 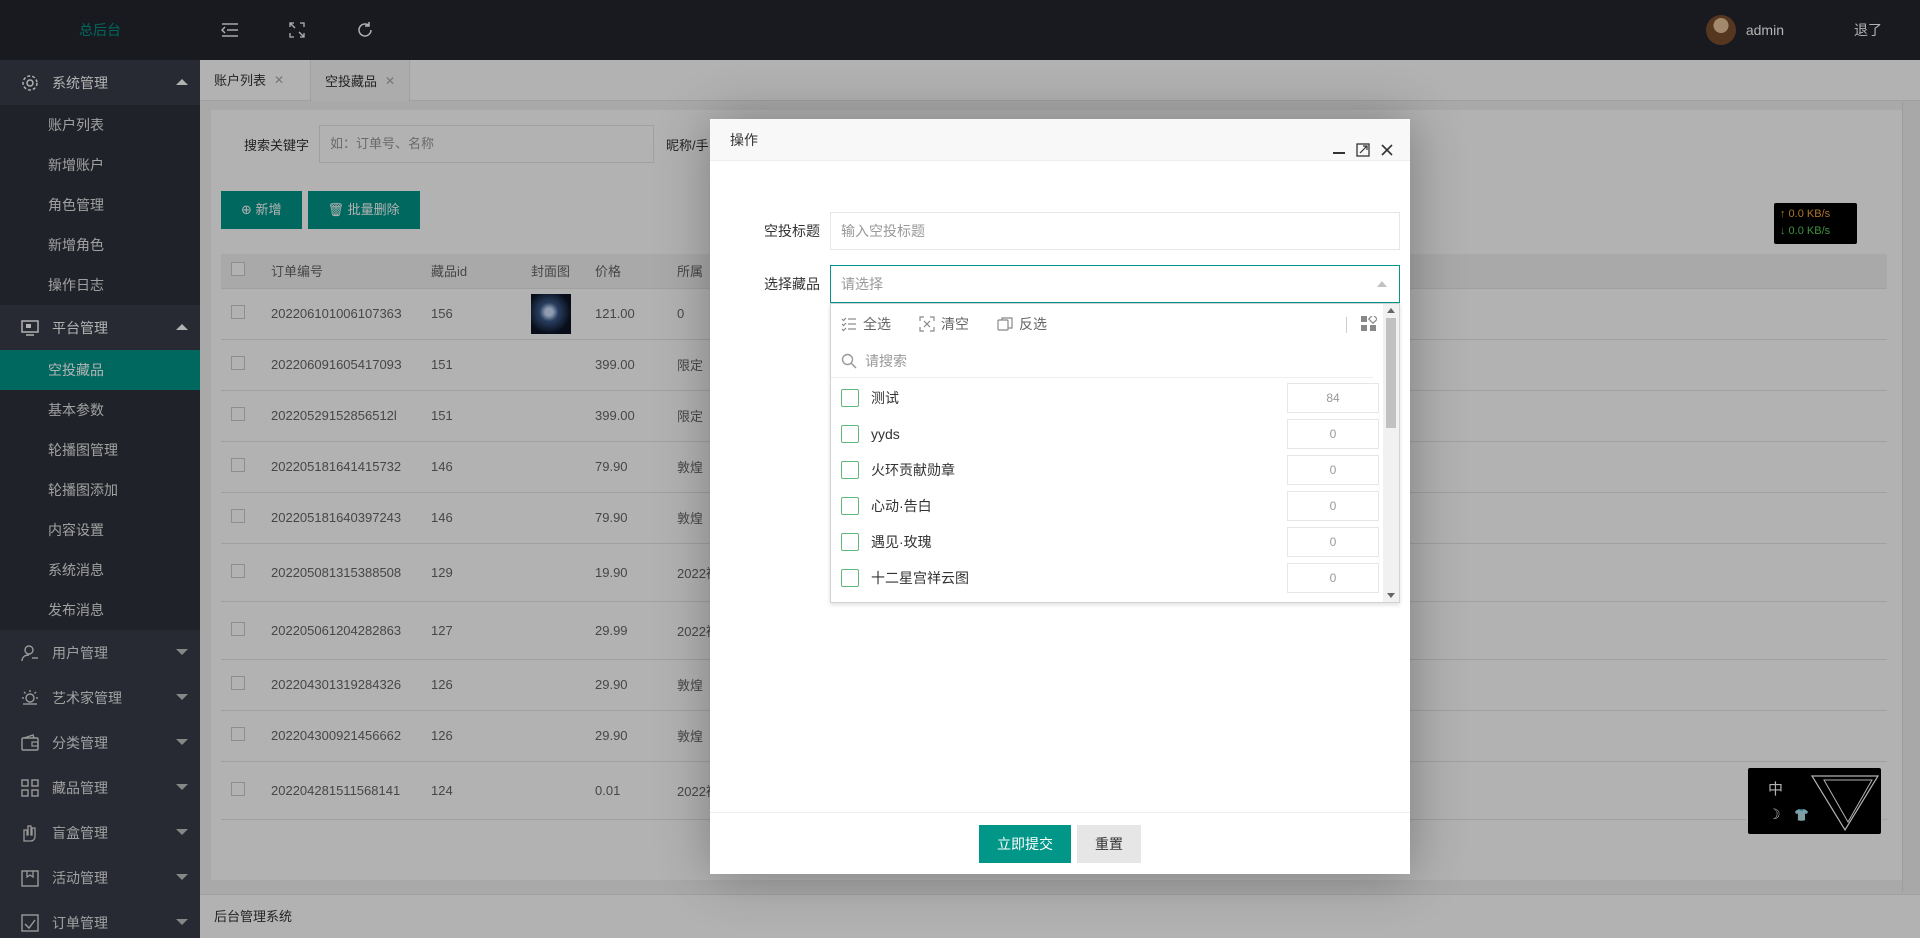 What do you see at coordinates (849, 361) in the screenshot?
I see `search-icon` at bounding box center [849, 361].